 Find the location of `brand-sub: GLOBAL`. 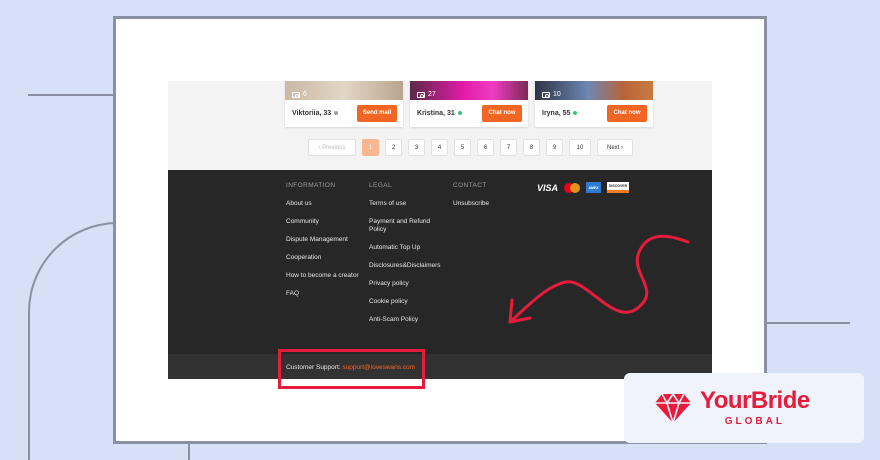

brand-sub: GLOBAL is located at coordinates (754, 421).